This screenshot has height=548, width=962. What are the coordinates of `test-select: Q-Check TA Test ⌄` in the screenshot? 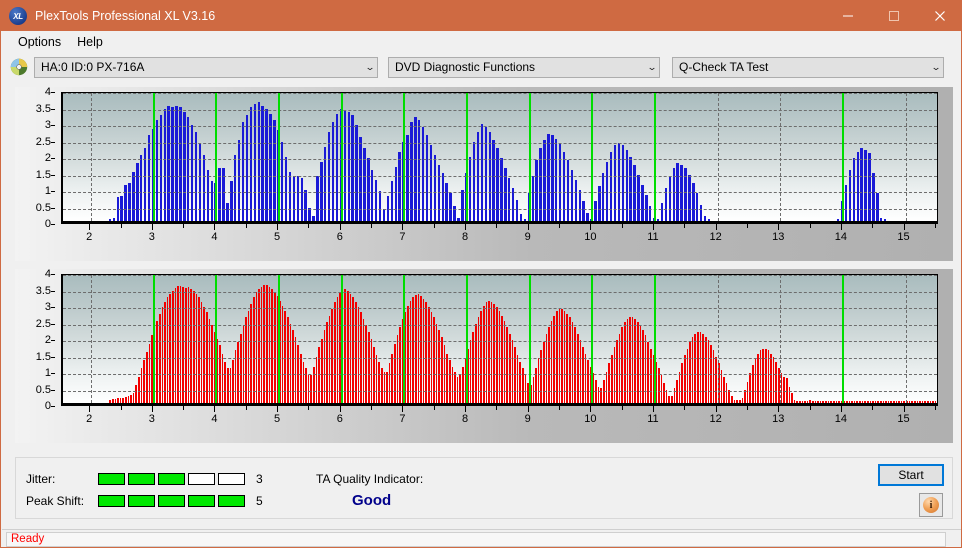 It's located at (808, 67).